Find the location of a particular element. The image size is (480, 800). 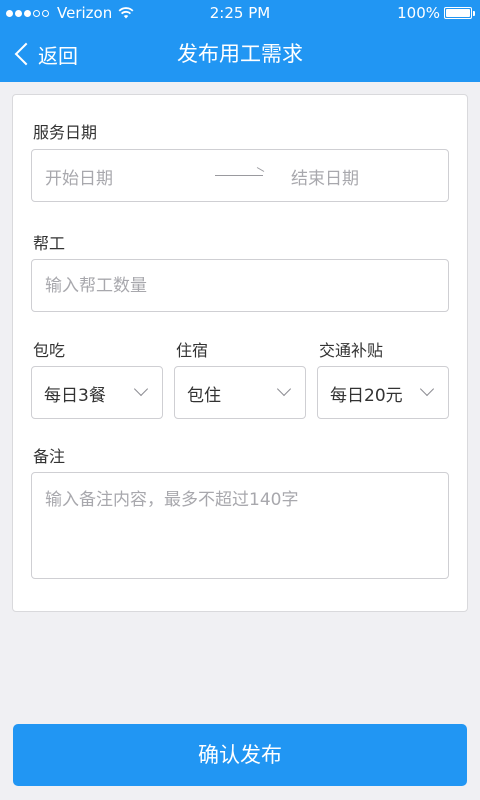

transport-select: 每日20元 is located at coordinates (383, 392).